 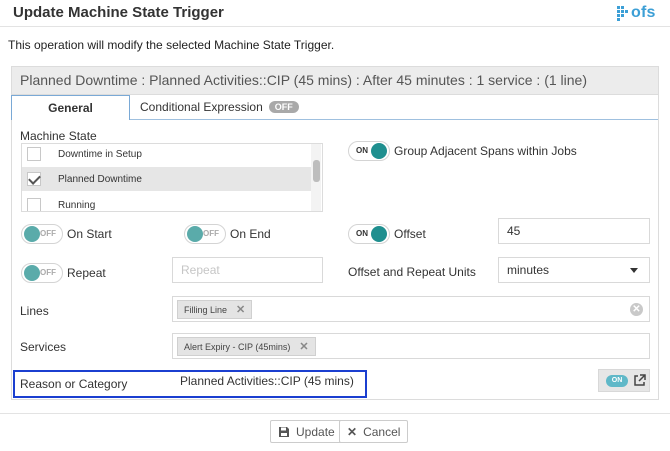 What do you see at coordinates (394, 119) in the screenshot?
I see `tab-divider` at bounding box center [394, 119].